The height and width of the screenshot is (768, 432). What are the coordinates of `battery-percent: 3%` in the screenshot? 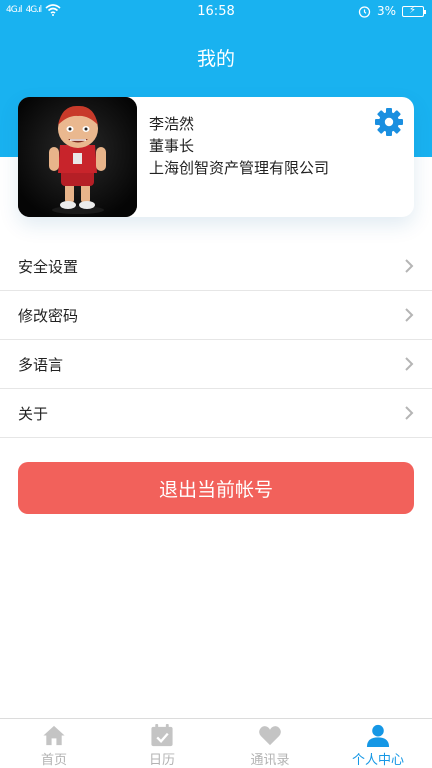 It's located at (386, 11).